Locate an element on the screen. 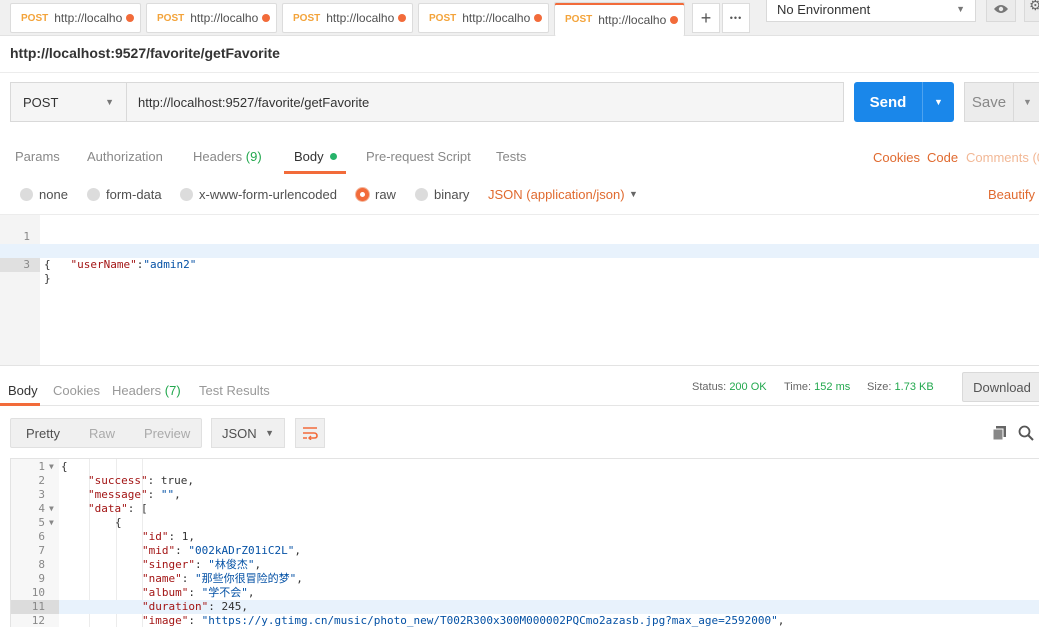 This screenshot has height=627, width=1039. manage-environments-button: ⚙ is located at coordinates (1031, 11).